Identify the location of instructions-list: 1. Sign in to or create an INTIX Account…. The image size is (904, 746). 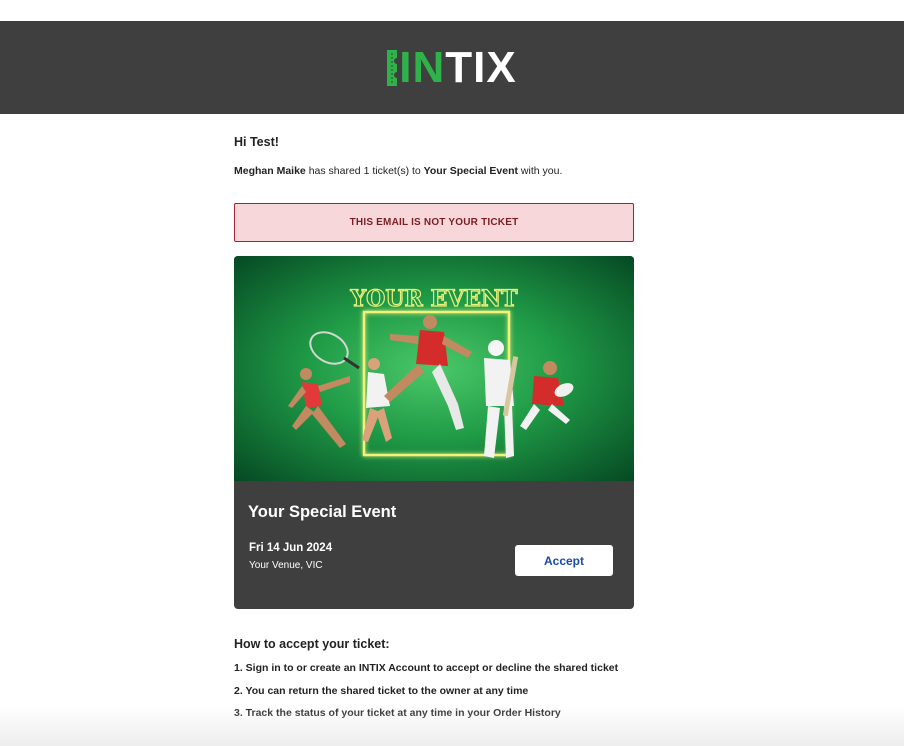
(426, 696).